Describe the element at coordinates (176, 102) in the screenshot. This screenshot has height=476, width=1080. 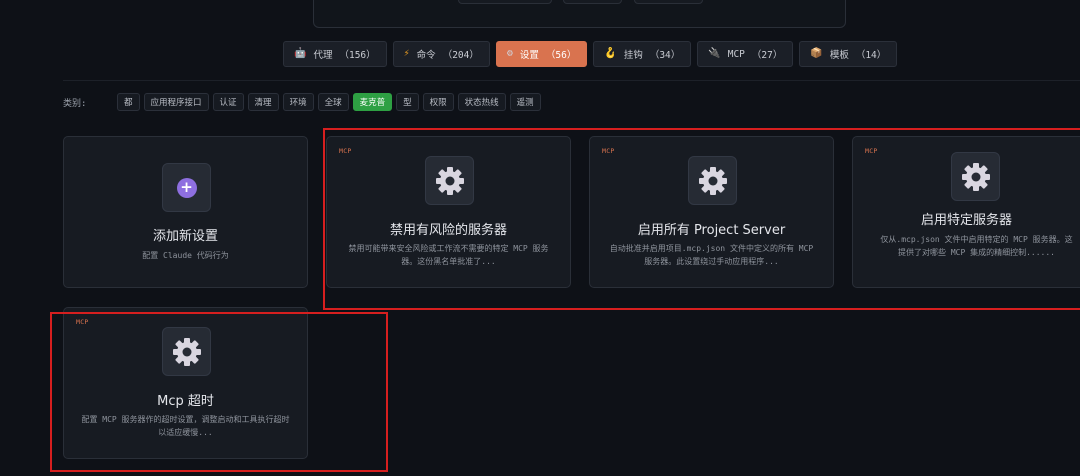
I see `category-chip-api: 应用程序接口` at that location.